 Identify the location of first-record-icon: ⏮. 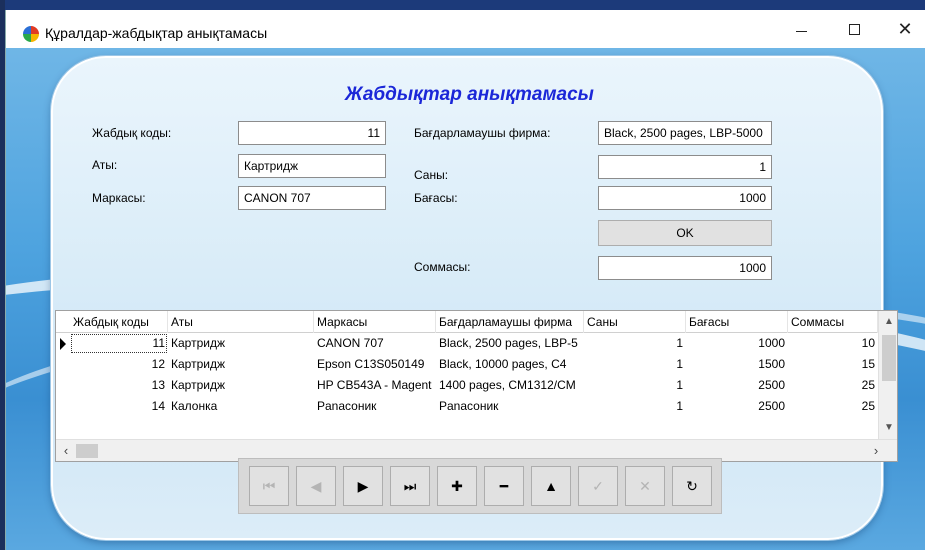
(269, 485).